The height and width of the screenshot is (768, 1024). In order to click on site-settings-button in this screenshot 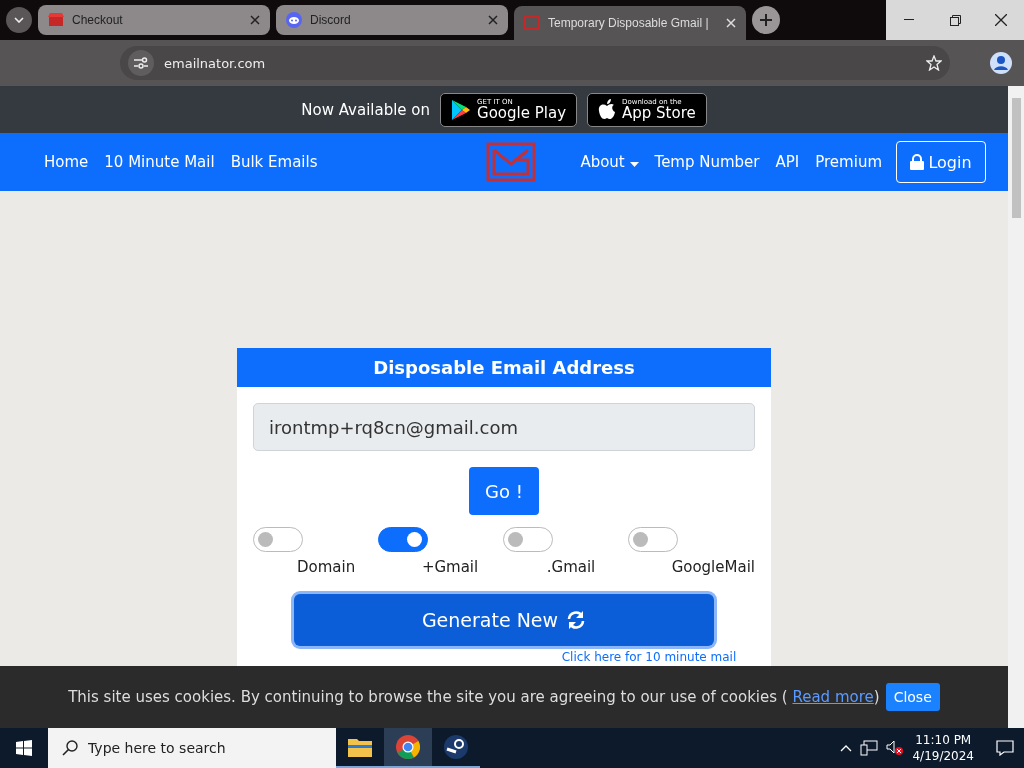, I will do `click(141, 63)`.